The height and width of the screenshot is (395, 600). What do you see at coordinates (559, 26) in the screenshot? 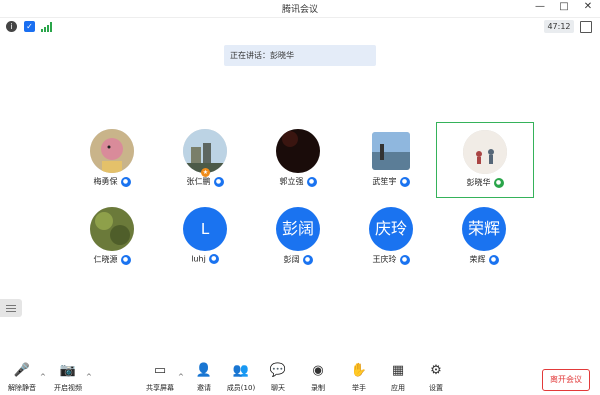
I see `meeting-timer: 47:12` at bounding box center [559, 26].